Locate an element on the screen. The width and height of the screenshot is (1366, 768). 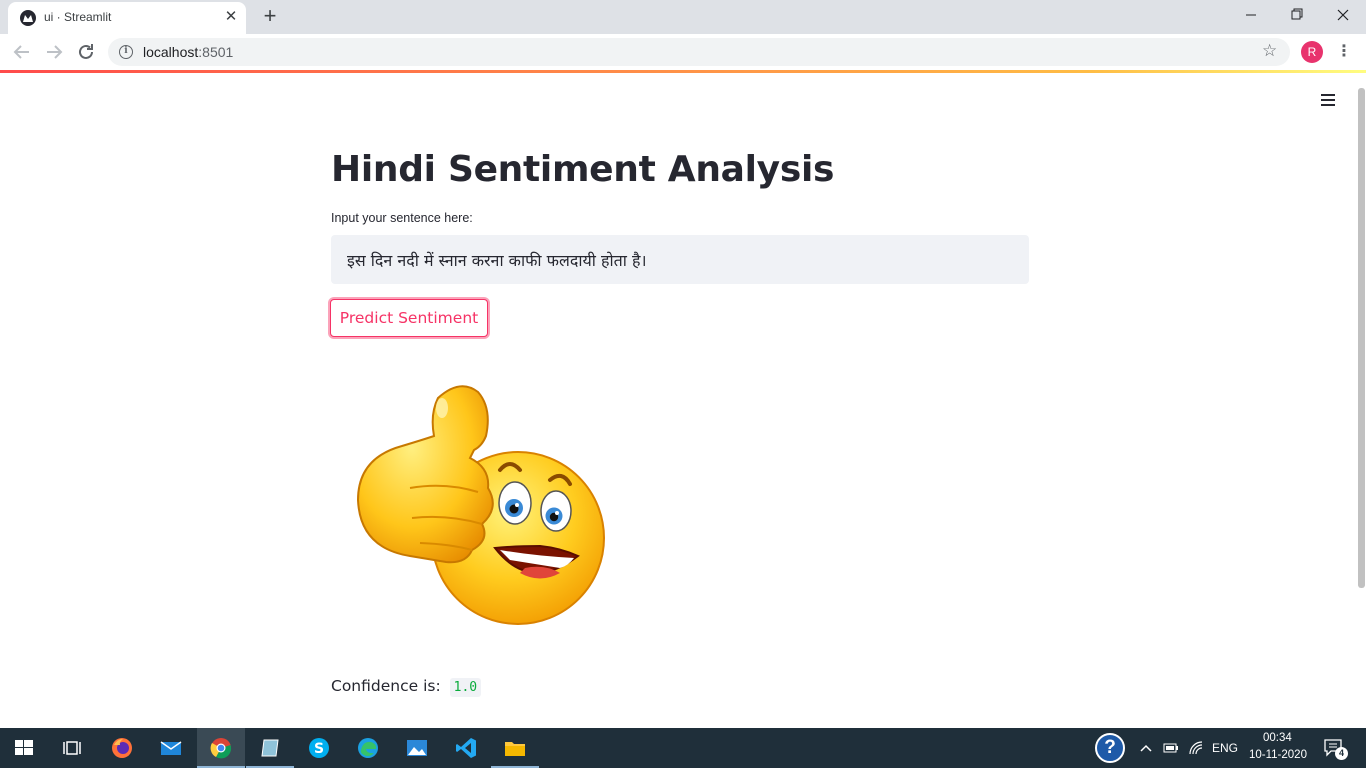
windows-taskbar: S ? ENG 00:34 10-11-2020 4 is located at coordinates (683, 748).